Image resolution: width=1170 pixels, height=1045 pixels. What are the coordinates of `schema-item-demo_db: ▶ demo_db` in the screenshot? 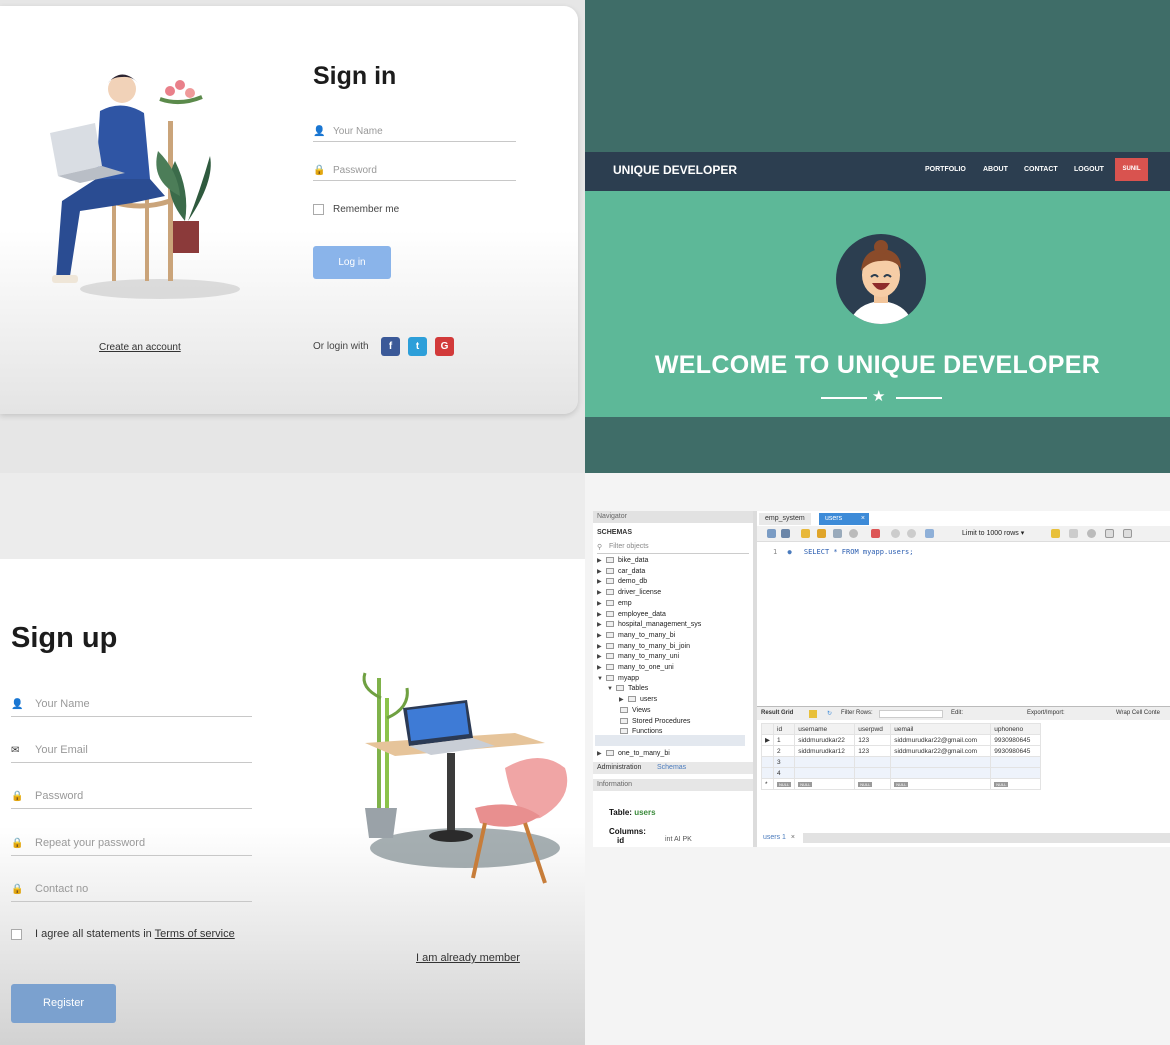 It's located at (622, 581).